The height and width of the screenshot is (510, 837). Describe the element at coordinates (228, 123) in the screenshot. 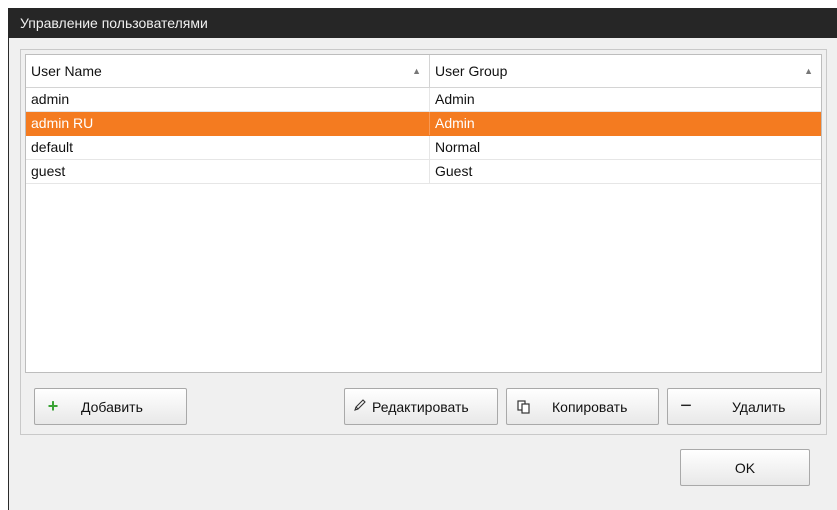

I see `cell-user-name: admin RU` at that location.